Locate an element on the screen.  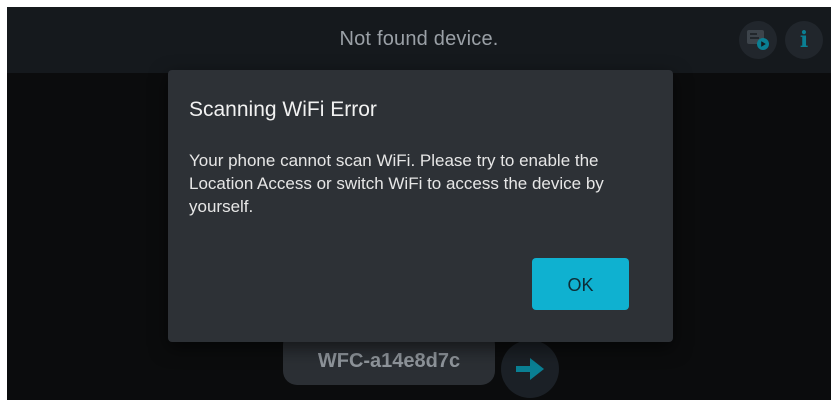
dialog-title: Scanning WiFi Error is located at coordinates (283, 109).